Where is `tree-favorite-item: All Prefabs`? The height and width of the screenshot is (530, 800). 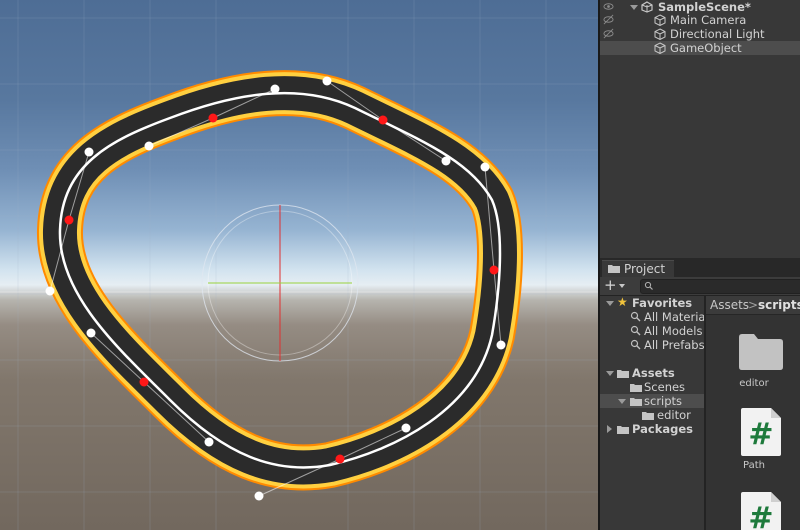 tree-favorite-item: All Prefabs is located at coordinates (652, 345).